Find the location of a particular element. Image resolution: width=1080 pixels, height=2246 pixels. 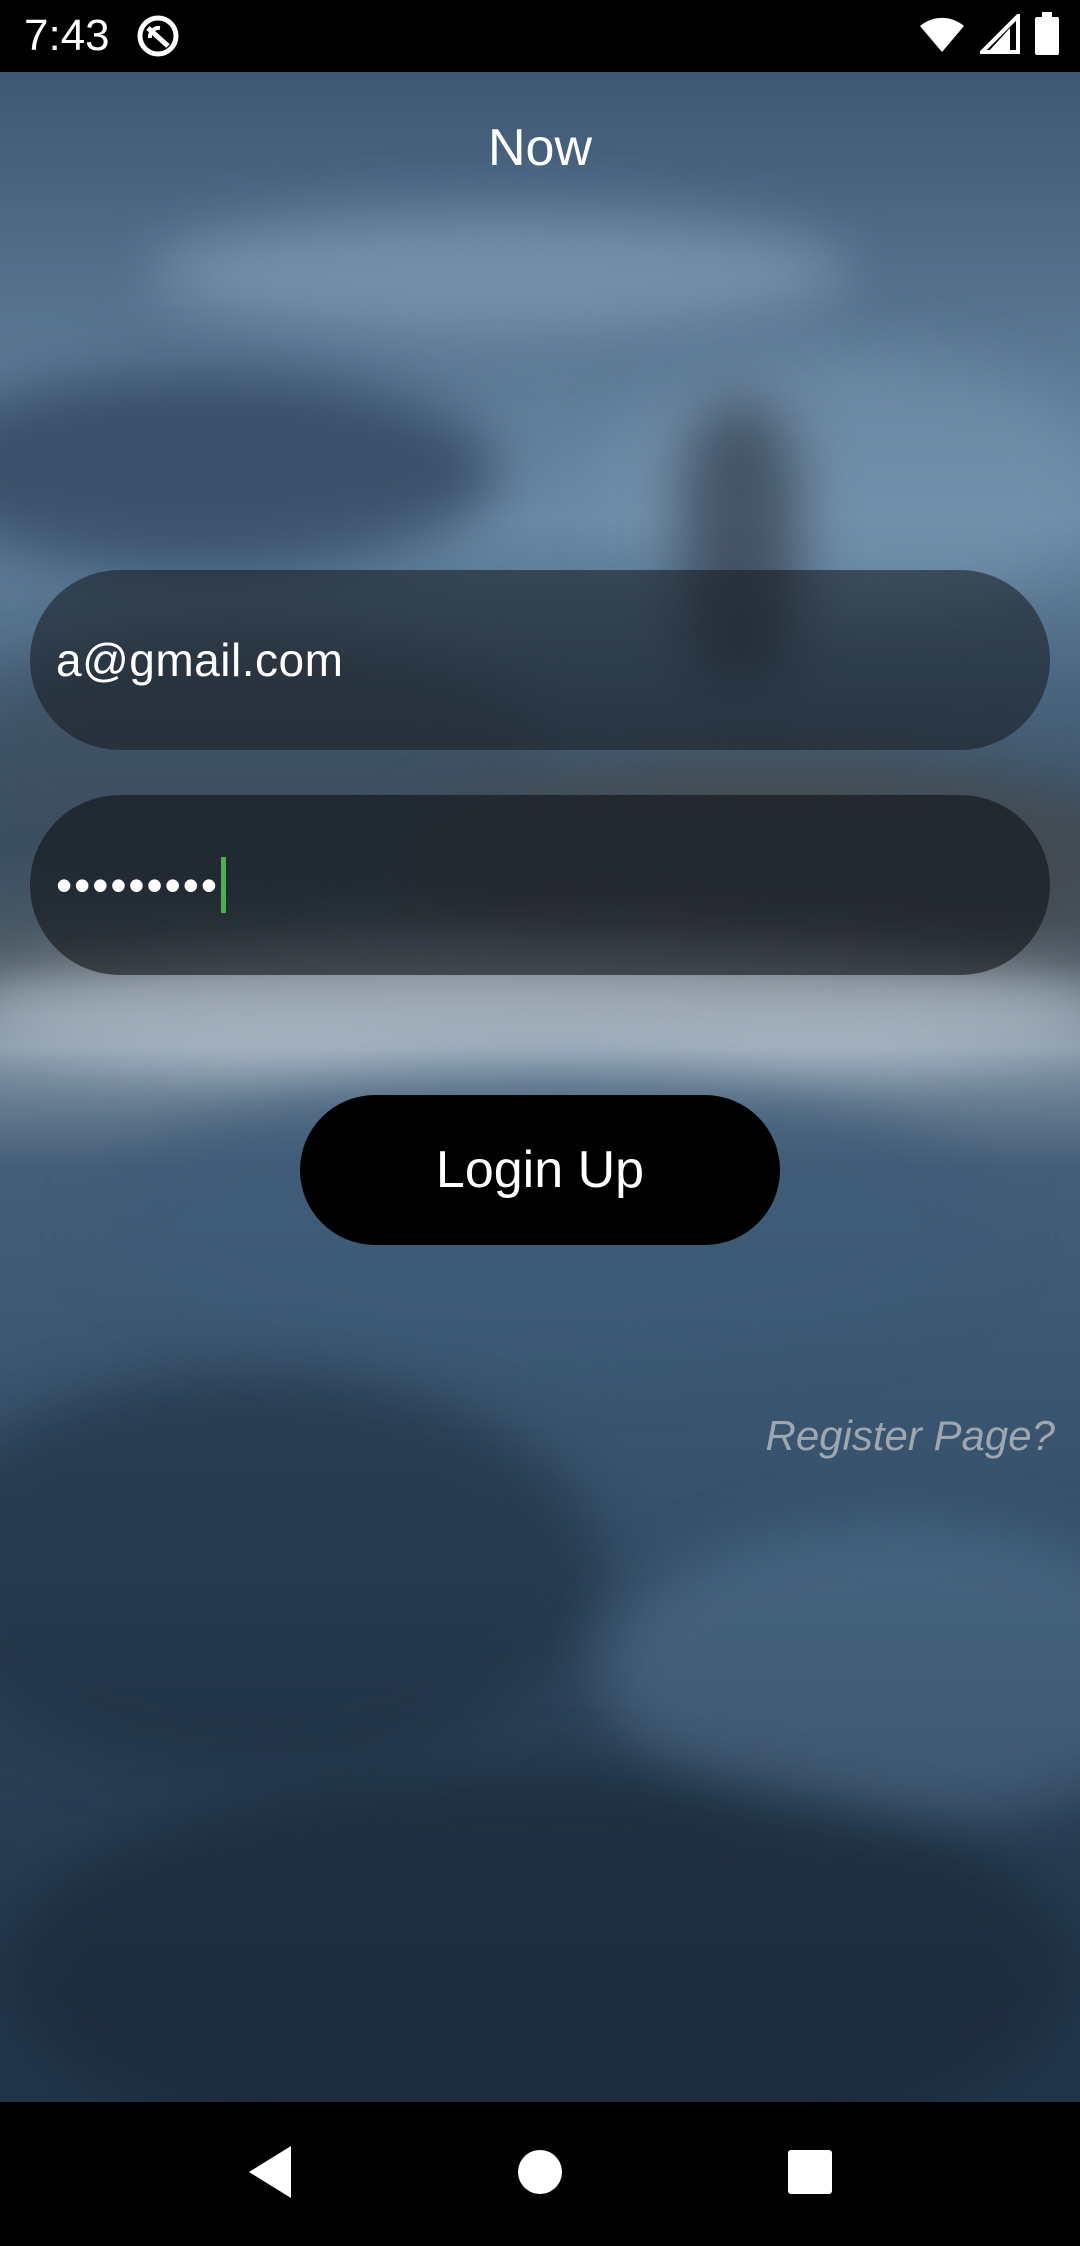

back-button is located at coordinates (270, 2174).